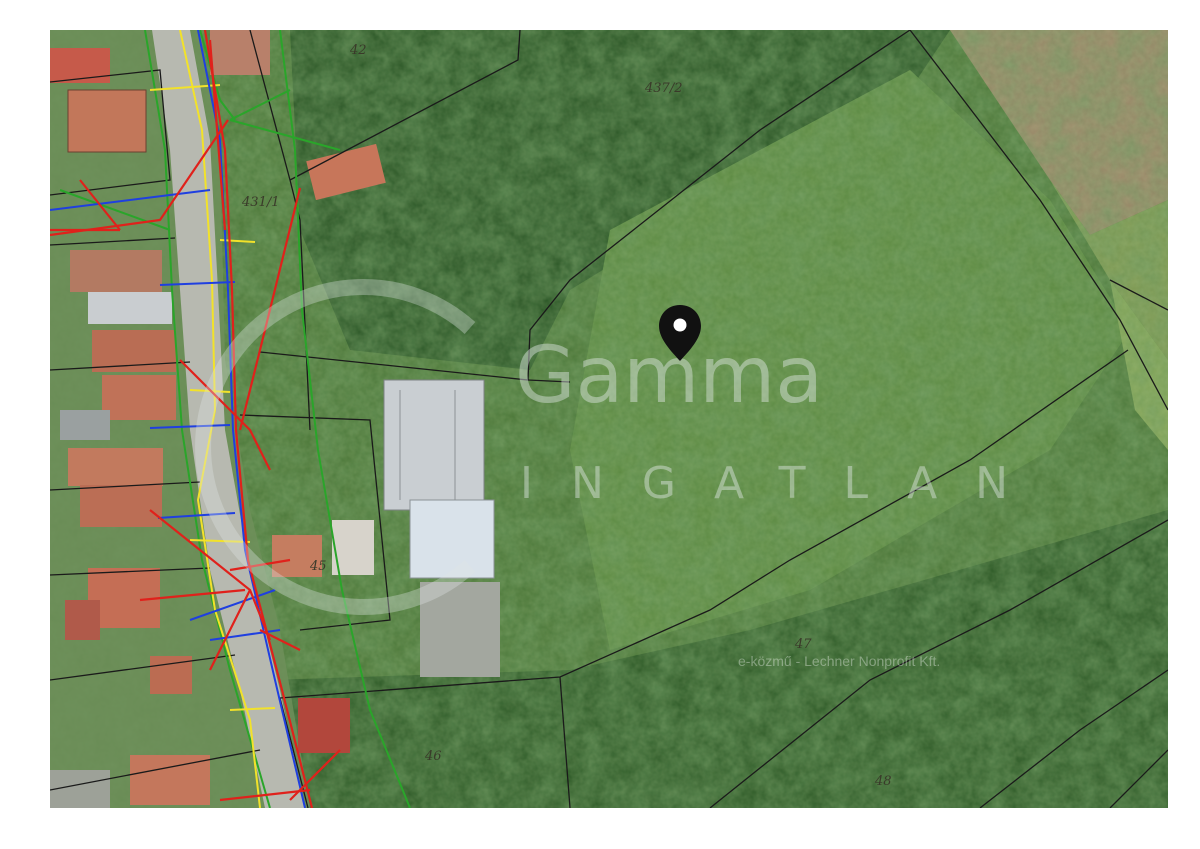 Image resolution: width=1200 pixels, height=849 pixels. What do you see at coordinates (883, 781) in the screenshot?
I see `parcel-label-48: 48` at bounding box center [883, 781].